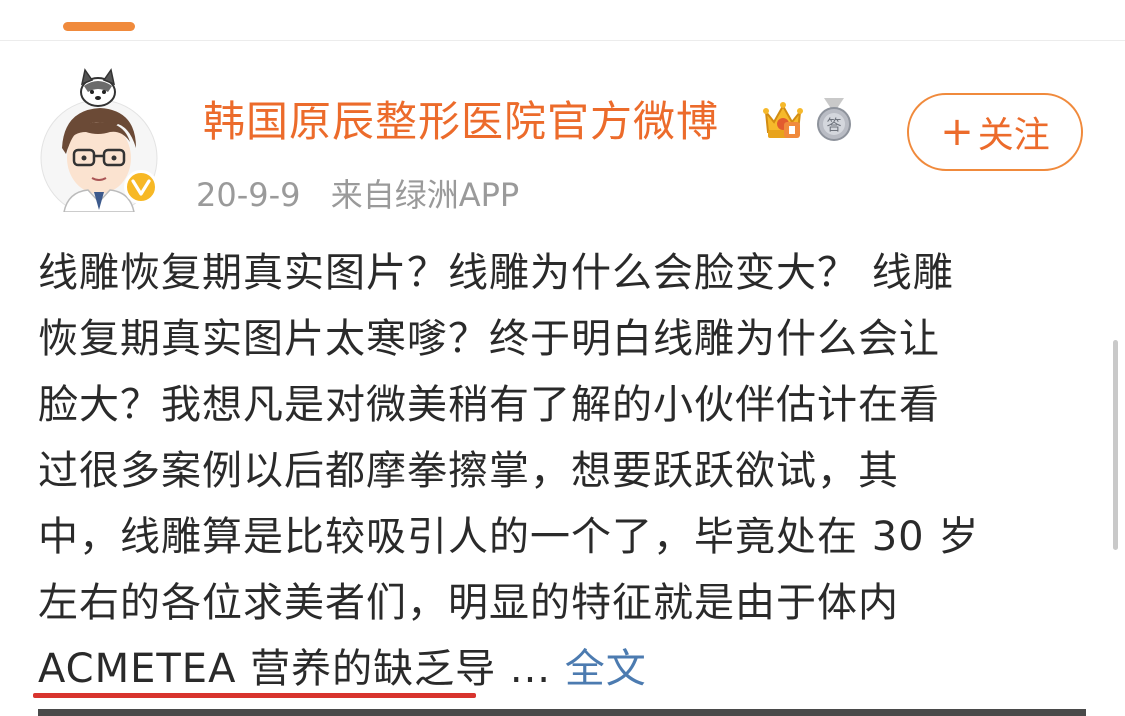 This screenshot has width=1125, height=716. What do you see at coordinates (562, 712) in the screenshot?
I see `post-image-top-edge` at bounding box center [562, 712].